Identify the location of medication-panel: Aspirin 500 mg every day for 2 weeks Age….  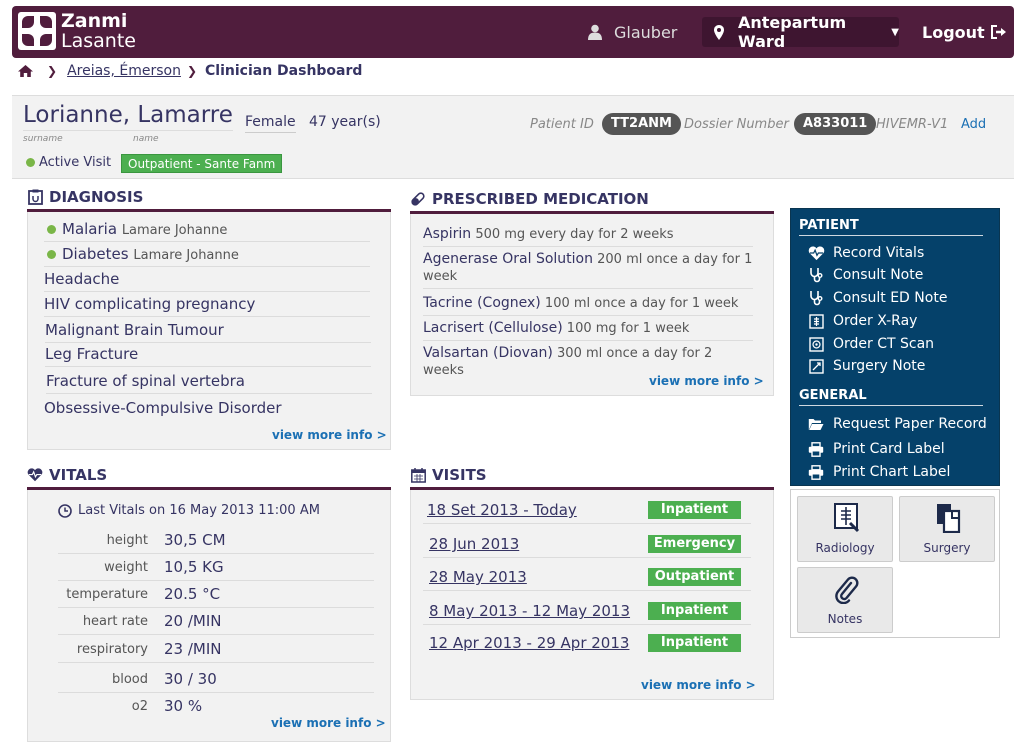
(592, 305).